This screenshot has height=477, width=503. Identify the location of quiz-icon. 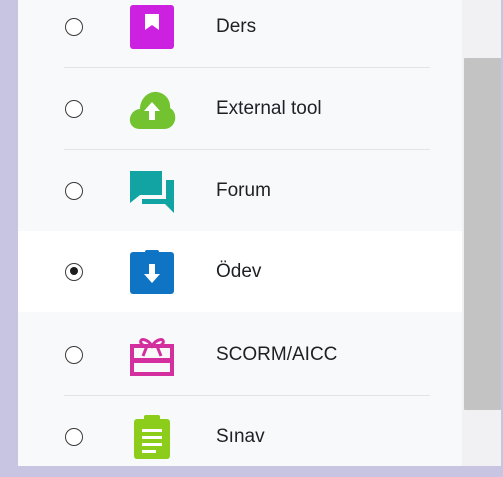
(152, 437).